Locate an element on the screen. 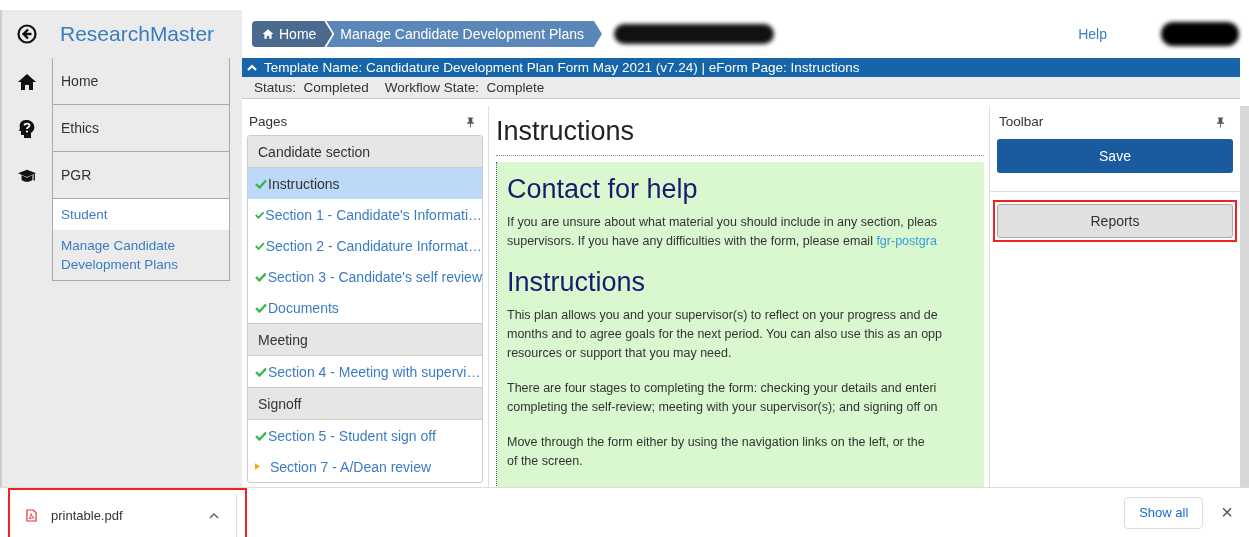 This screenshot has width=1249, height=537. download-item: printable.pdf is located at coordinates (124, 515).